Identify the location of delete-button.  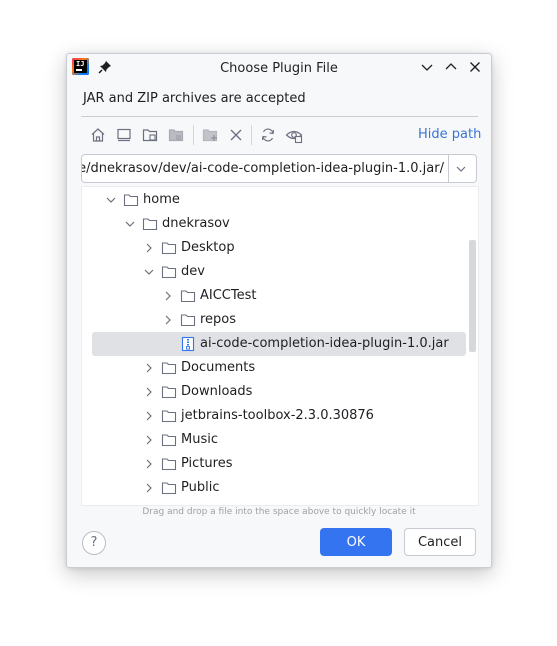
(236, 135).